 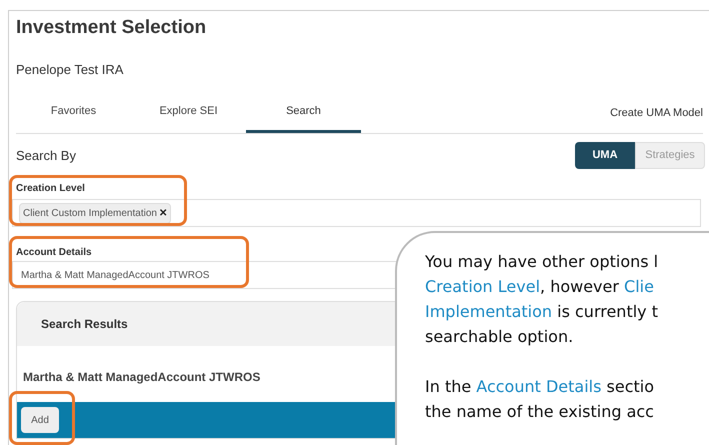 What do you see at coordinates (539, 412) in the screenshot?
I see `callout-text-line: the name of the existing acc` at bounding box center [539, 412].